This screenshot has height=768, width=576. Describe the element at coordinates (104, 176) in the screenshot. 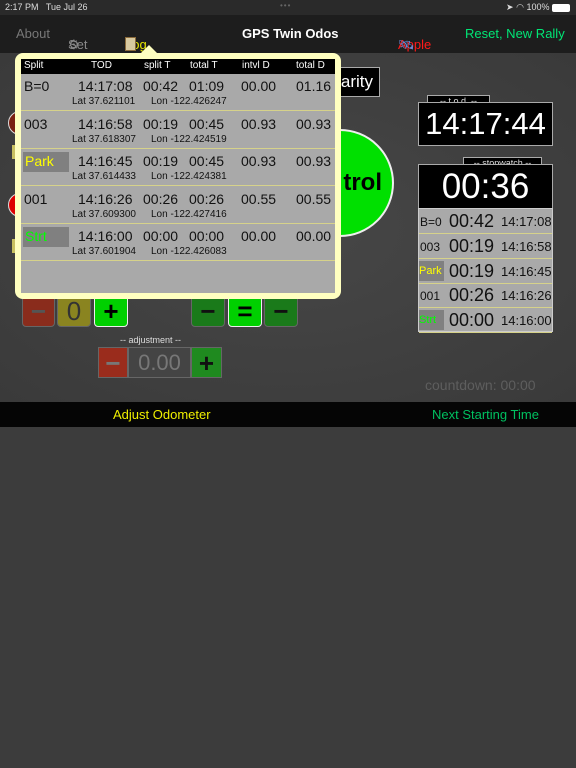

I see `latitude: Lat 37.614433` at that location.